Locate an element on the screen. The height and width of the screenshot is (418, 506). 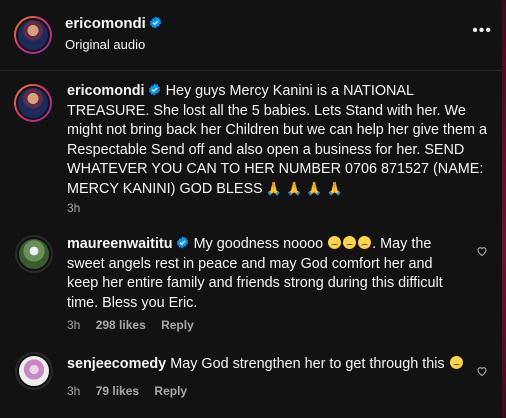
header-avatar is located at coordinates (33, 35).